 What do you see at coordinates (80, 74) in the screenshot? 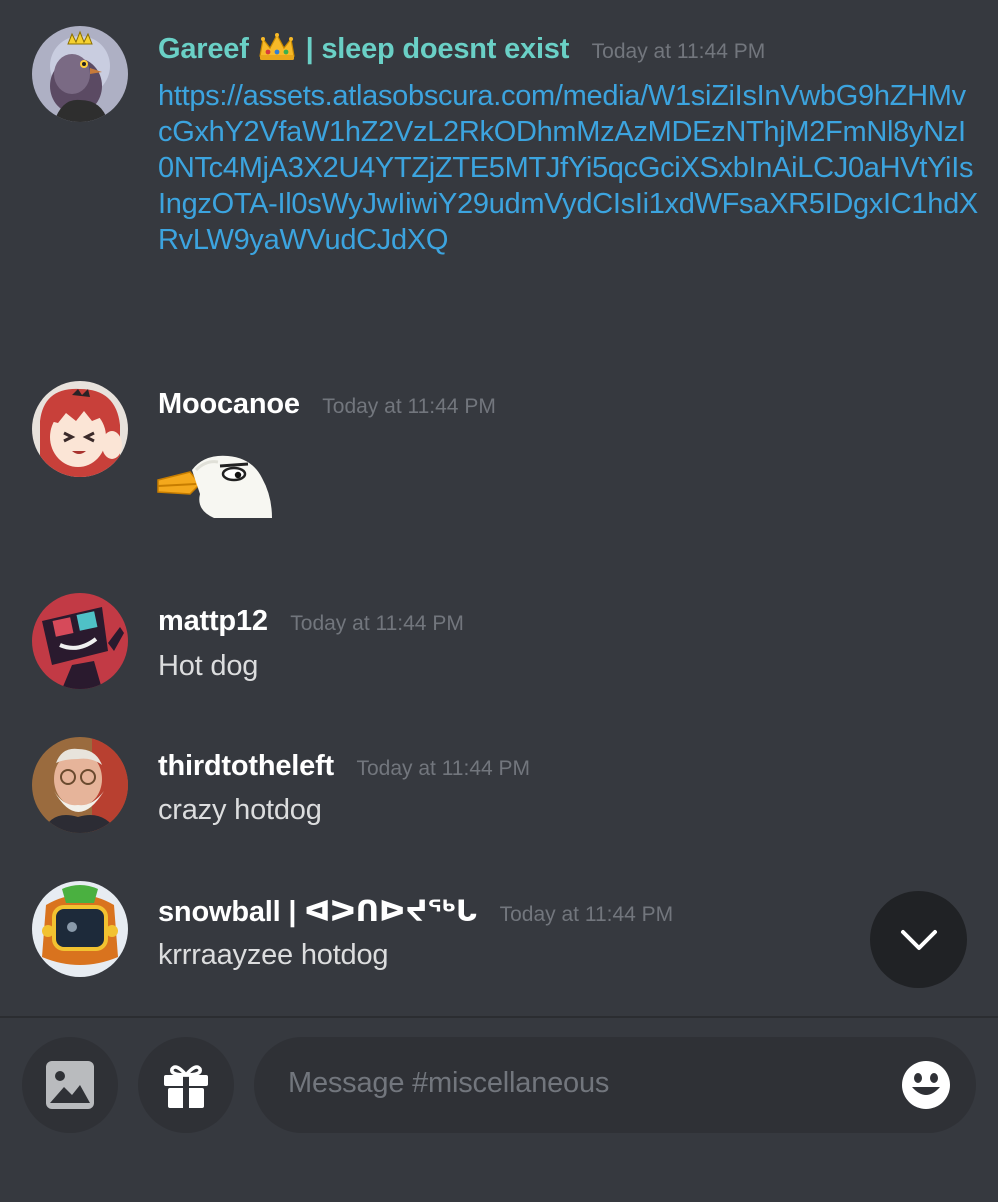
I see `avatar-gareef` at bounding box center [80, 74].